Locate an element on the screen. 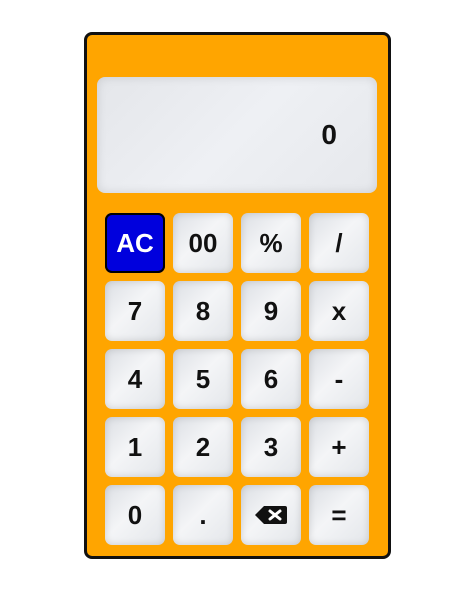 The height and width of the screenshot is (591, 473). nine-button: 9 is located at coordinates (271, 311).